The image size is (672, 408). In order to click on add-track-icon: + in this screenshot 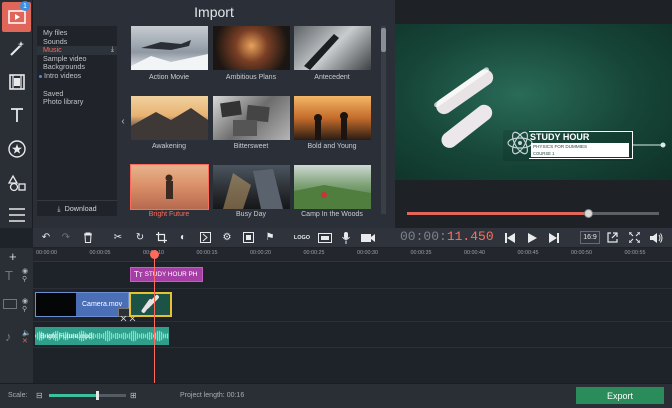, I will do `click(13, 256)`.